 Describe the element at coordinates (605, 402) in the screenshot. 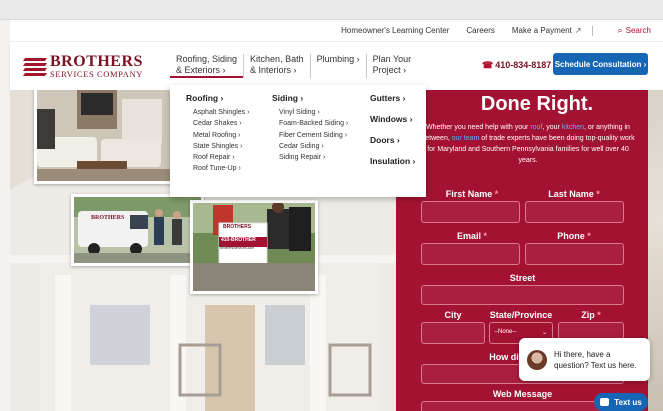

I see `chat-bubble-icon` at that location.